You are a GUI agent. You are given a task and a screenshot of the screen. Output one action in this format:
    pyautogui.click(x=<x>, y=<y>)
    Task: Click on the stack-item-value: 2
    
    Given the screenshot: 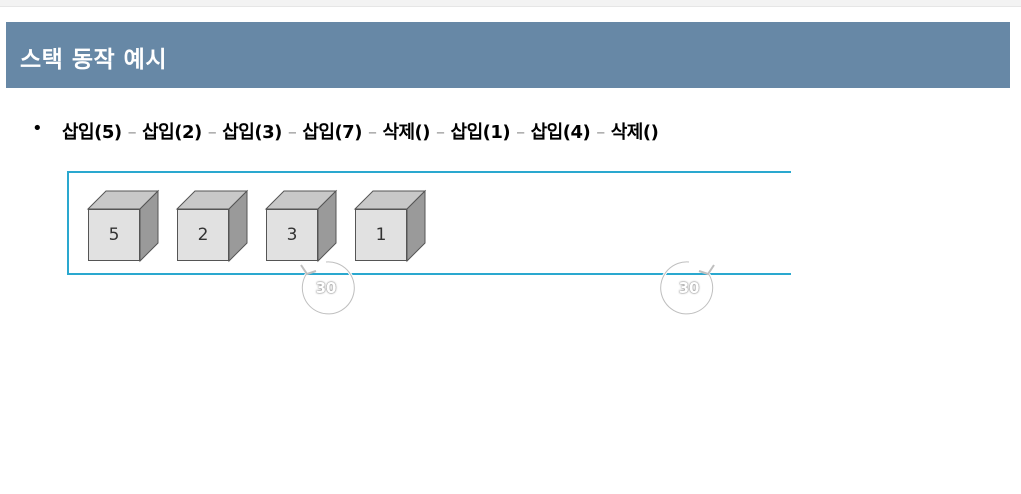 What is the action you would take?
    pyautogui.click(x=203, y=235)
    